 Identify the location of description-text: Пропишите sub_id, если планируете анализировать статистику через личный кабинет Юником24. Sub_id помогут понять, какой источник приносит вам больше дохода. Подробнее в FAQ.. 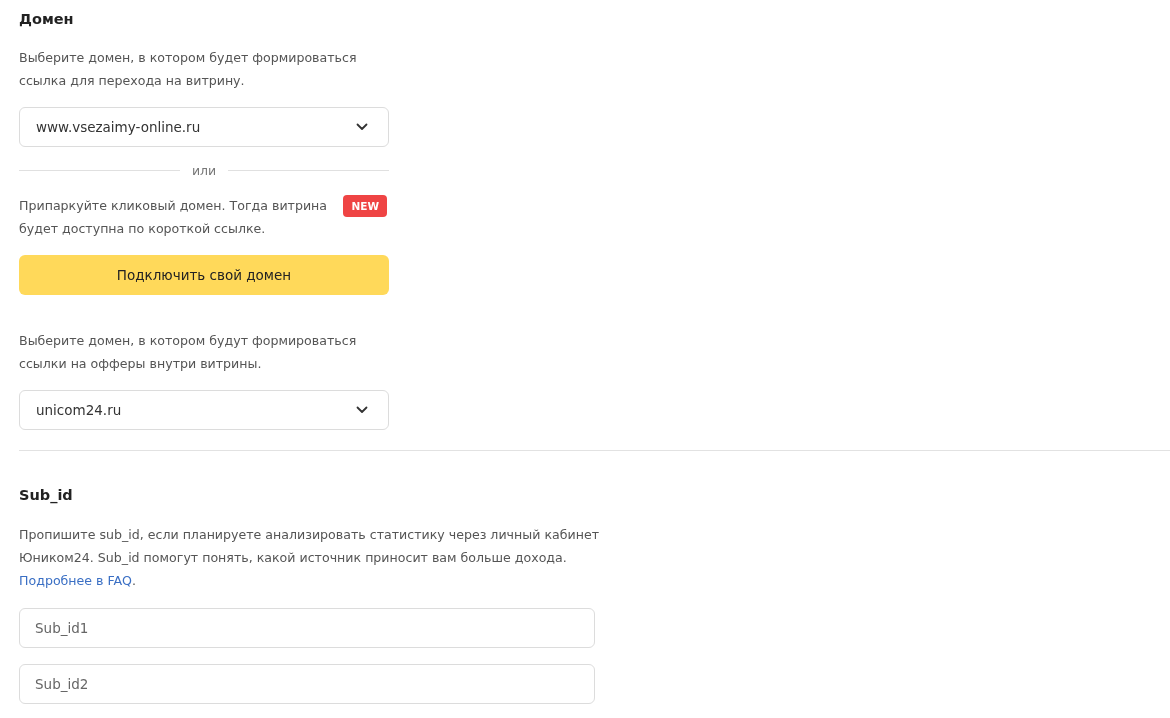
(309, 558).